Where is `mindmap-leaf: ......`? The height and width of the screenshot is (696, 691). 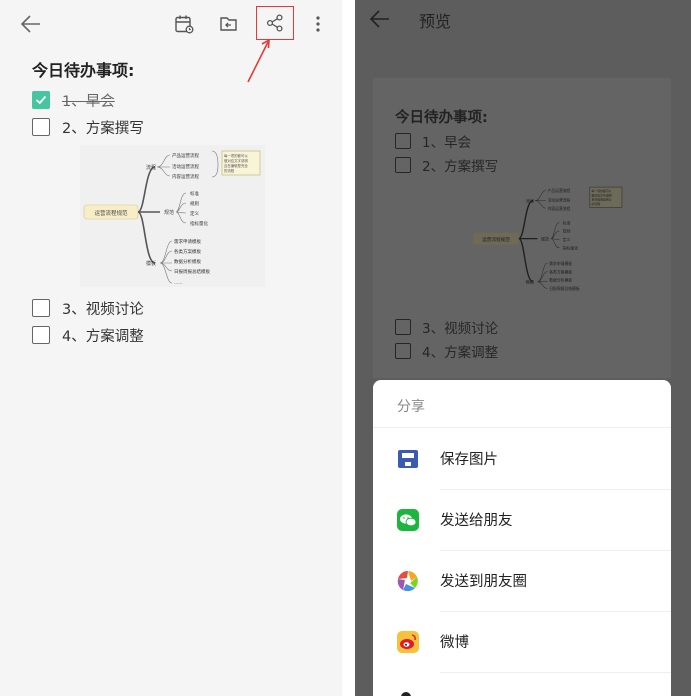 mindmap-leaf: ...... is located at coordinates (178, 283).